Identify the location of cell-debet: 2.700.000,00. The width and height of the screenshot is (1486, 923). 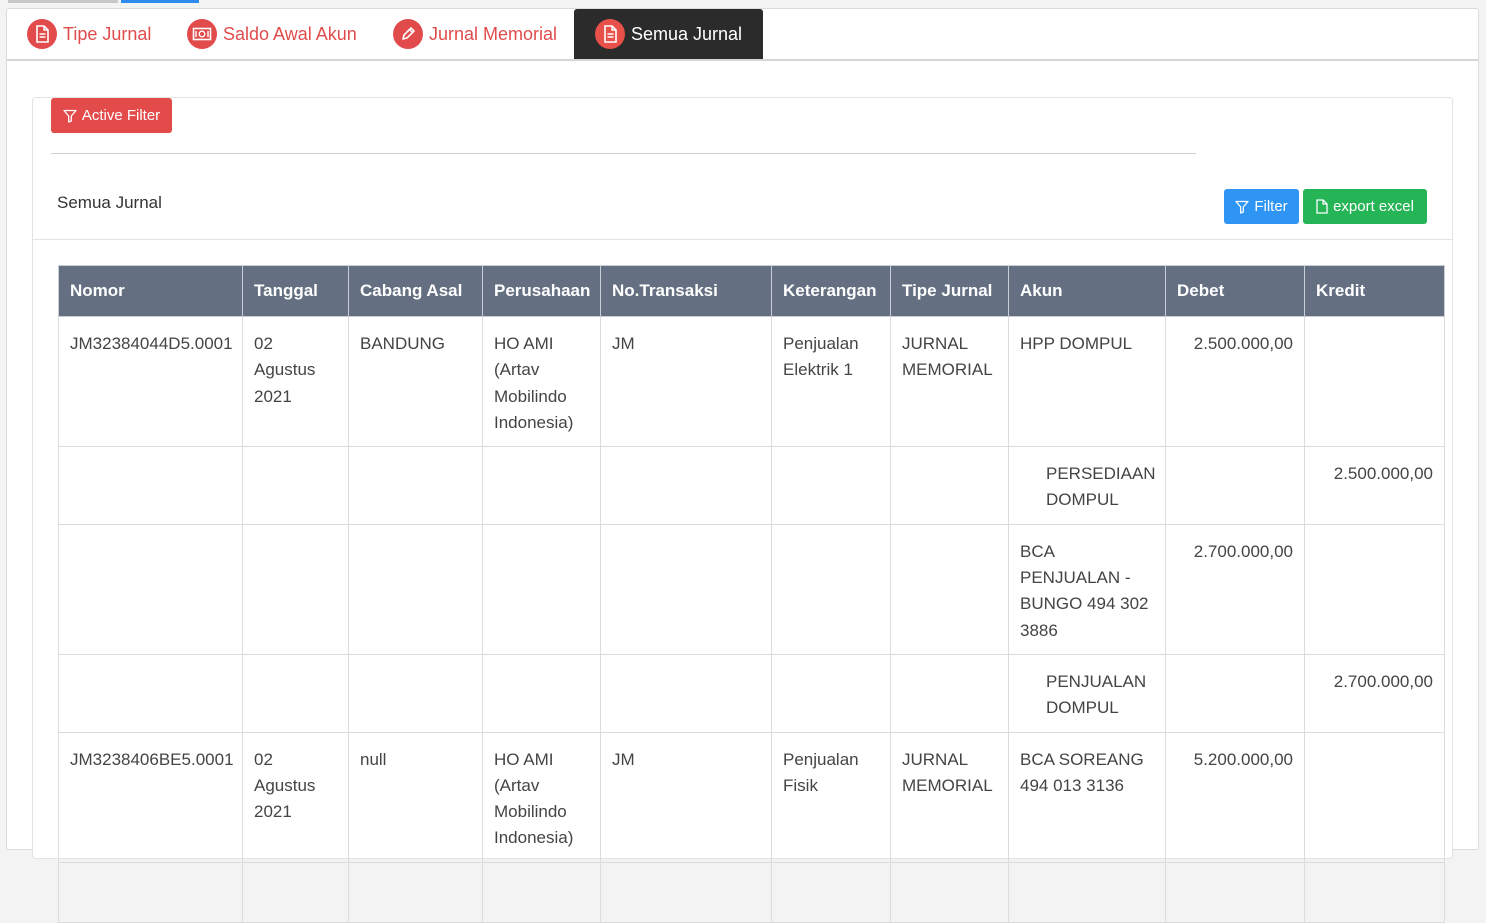
(1235, 589).